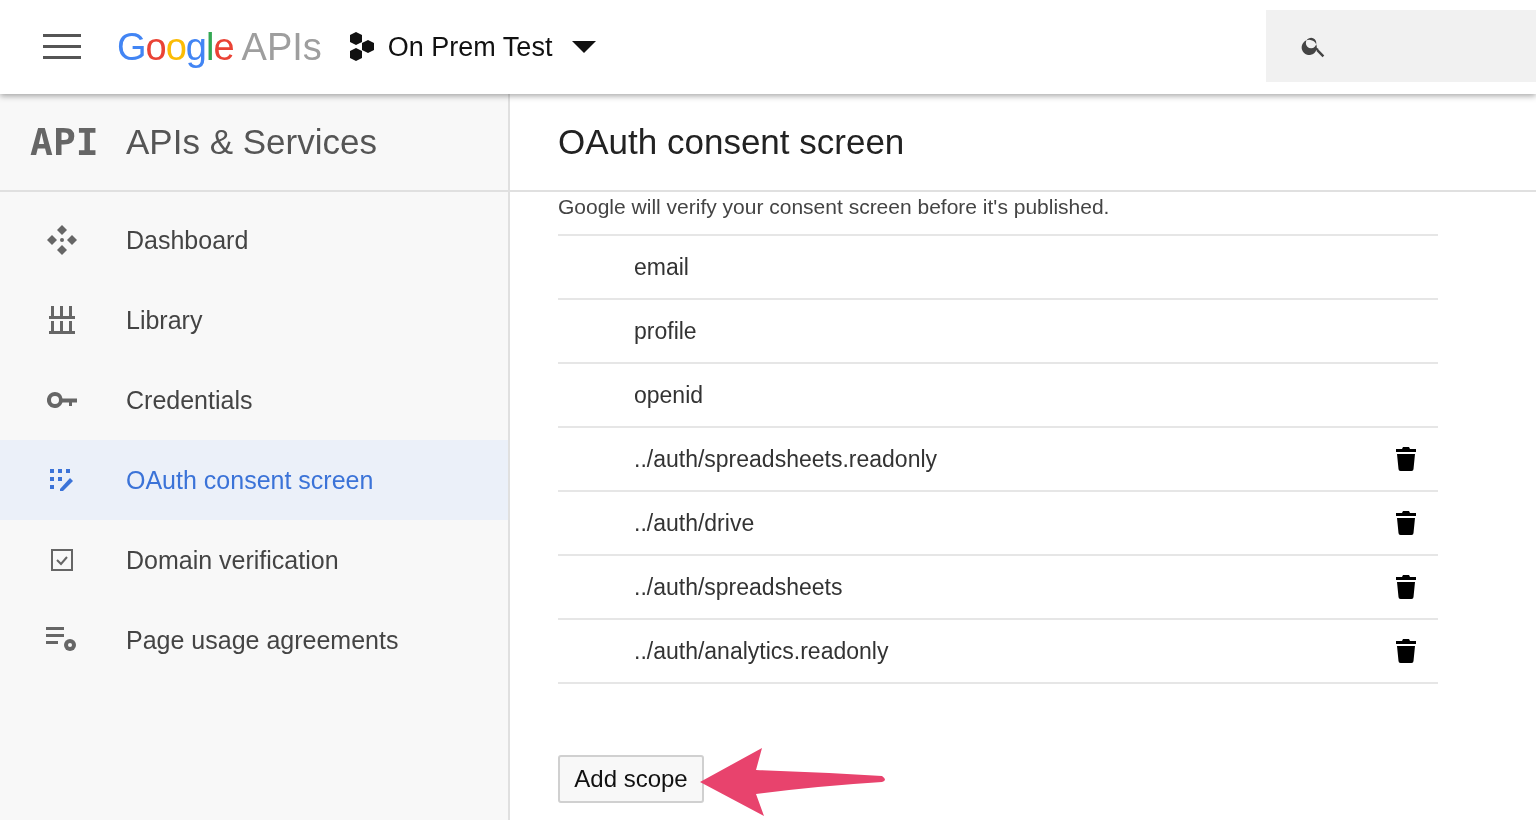 This screenshot has width=1536, height=820. What do you see at coordinates (62, 240) in the screenshot?
I see `diamonds-icon` at bounding box center [62, 240].